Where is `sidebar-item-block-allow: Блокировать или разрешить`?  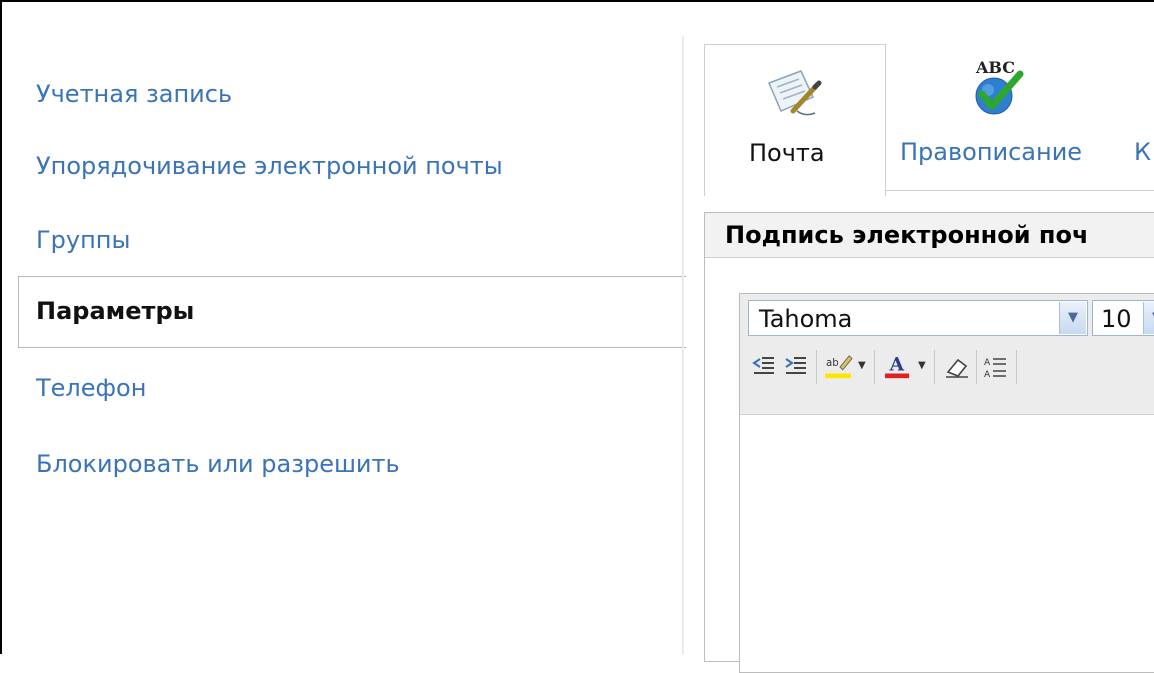
sidebar-item-block-allow: Блокировать или разрешить is located at coordinates (218, 464).